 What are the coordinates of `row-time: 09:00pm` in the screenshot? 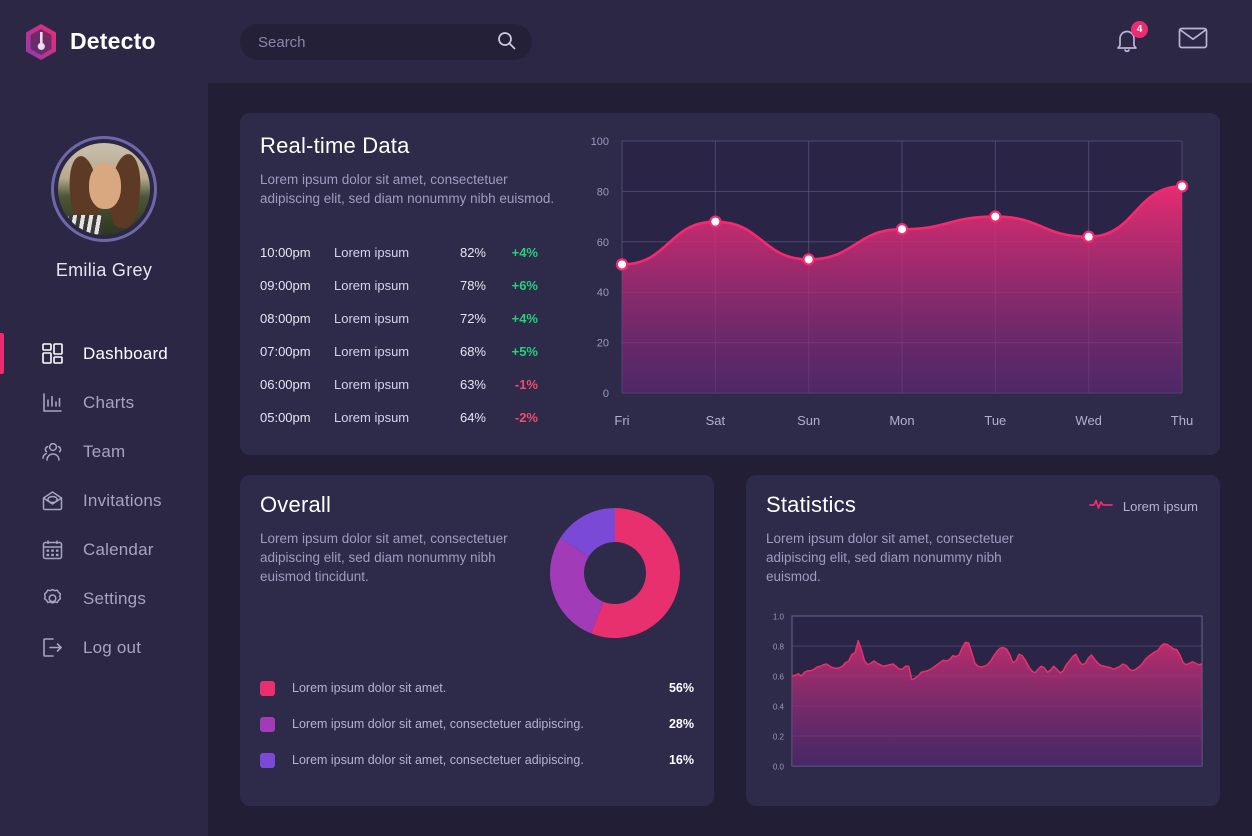 It's located at (285, 285).